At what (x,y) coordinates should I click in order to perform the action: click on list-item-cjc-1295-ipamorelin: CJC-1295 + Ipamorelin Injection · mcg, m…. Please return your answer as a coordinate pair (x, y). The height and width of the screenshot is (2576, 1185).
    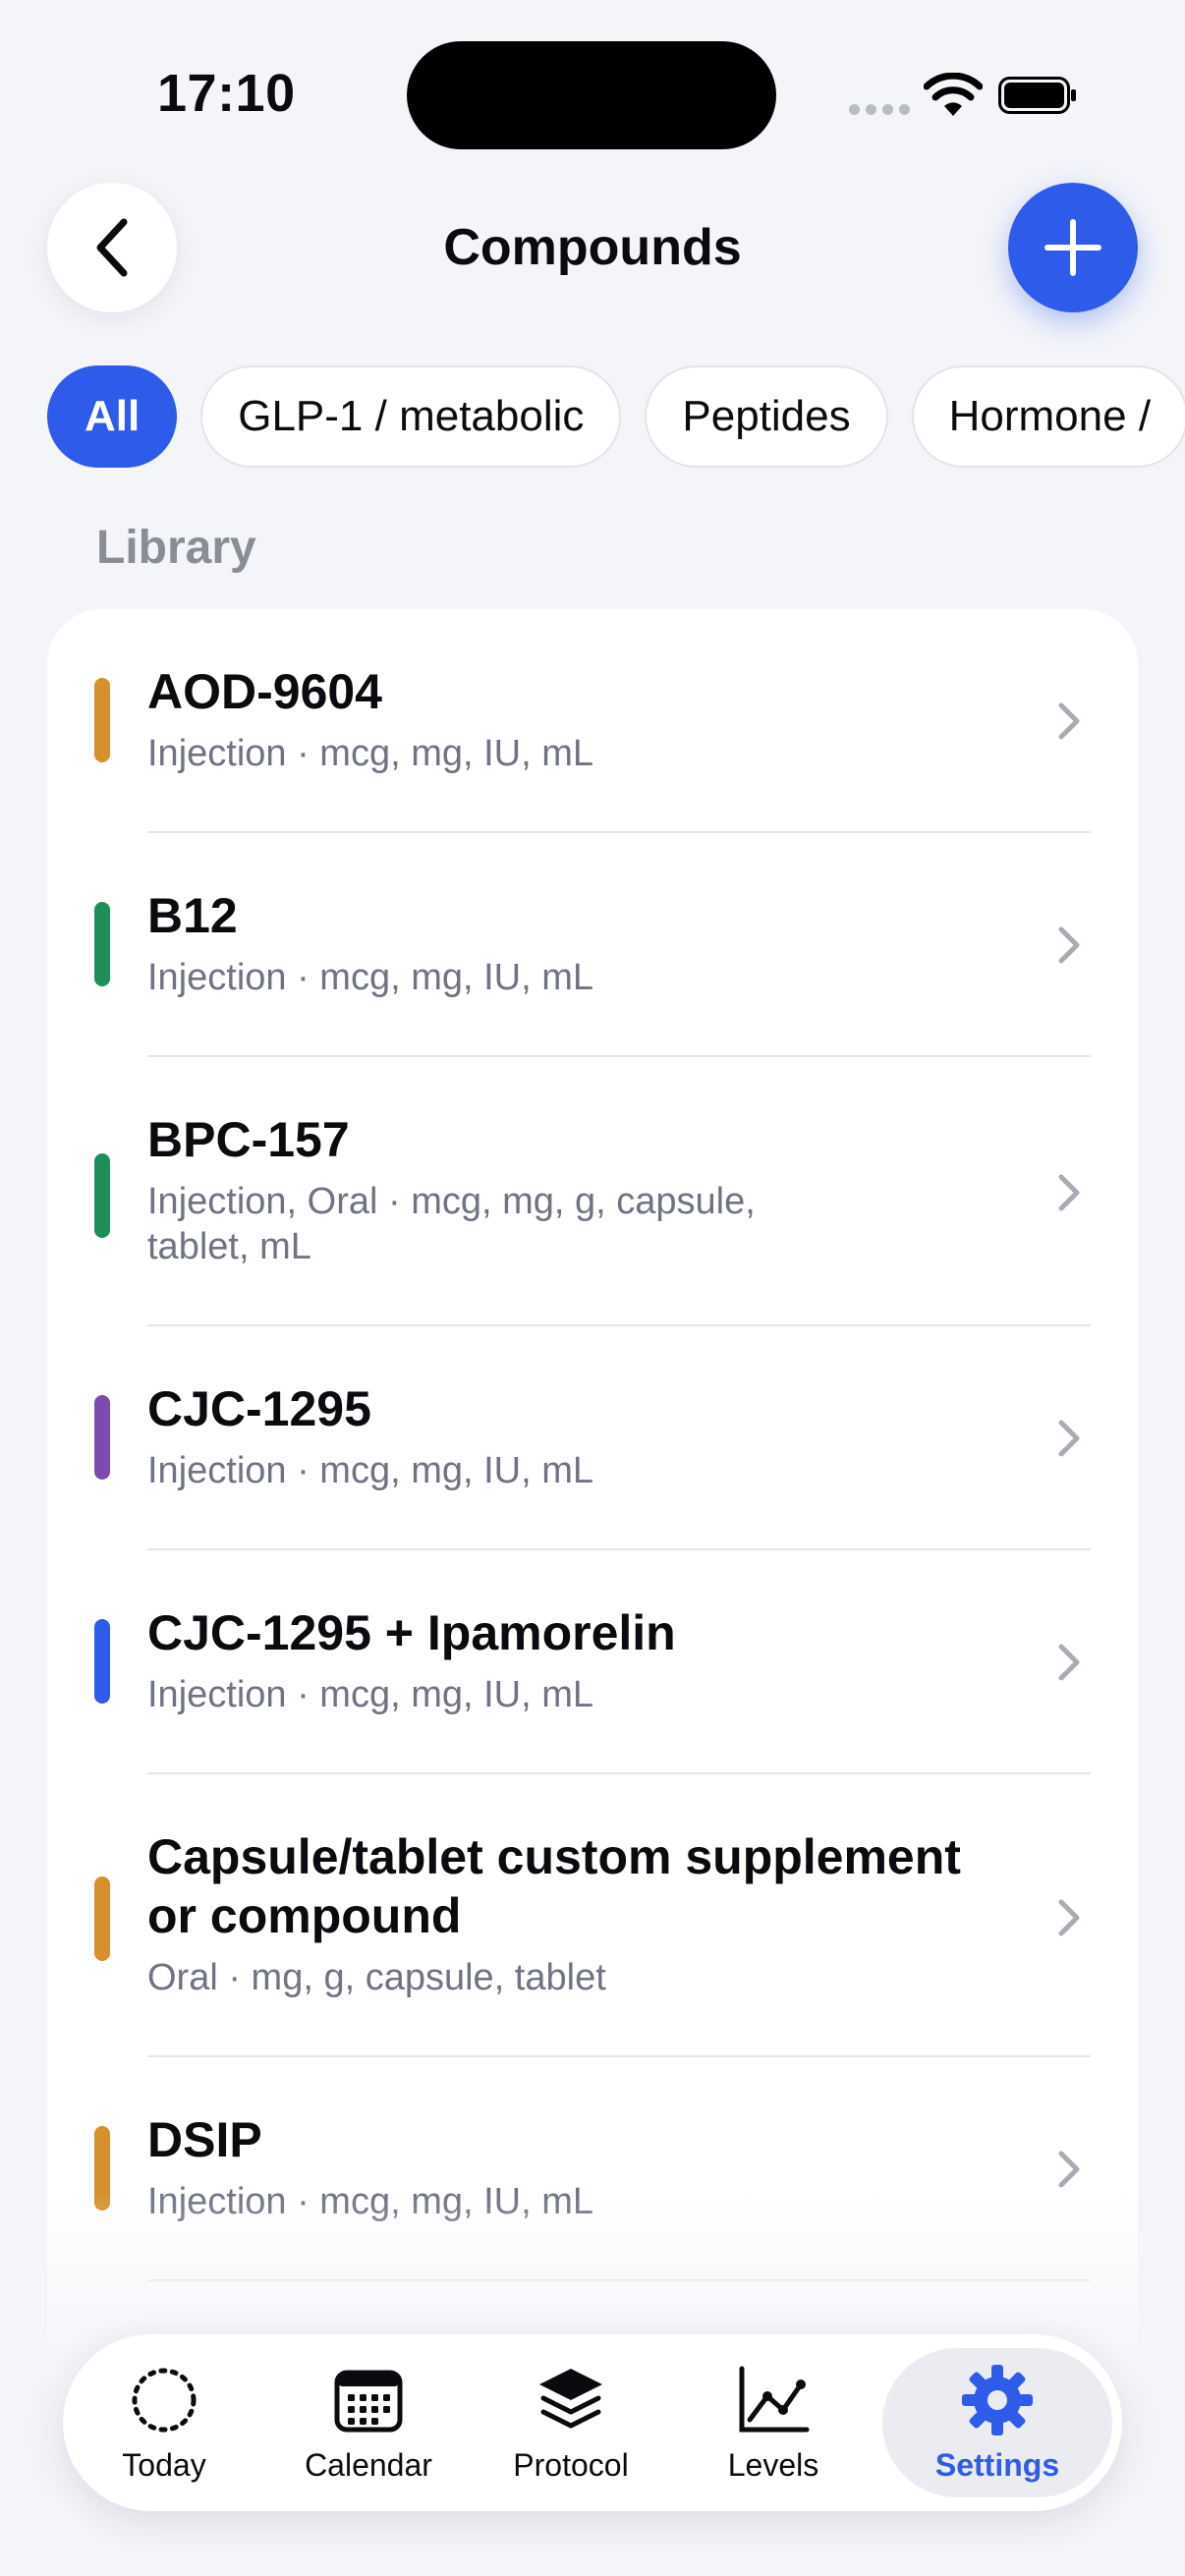
    Looking at the image, I should click on (592, 1662).